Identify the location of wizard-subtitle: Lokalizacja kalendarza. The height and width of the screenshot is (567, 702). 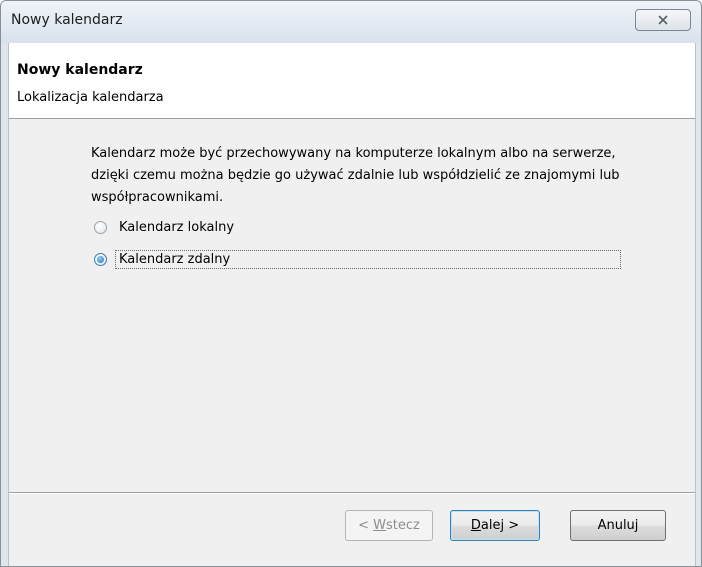
(90, 97).